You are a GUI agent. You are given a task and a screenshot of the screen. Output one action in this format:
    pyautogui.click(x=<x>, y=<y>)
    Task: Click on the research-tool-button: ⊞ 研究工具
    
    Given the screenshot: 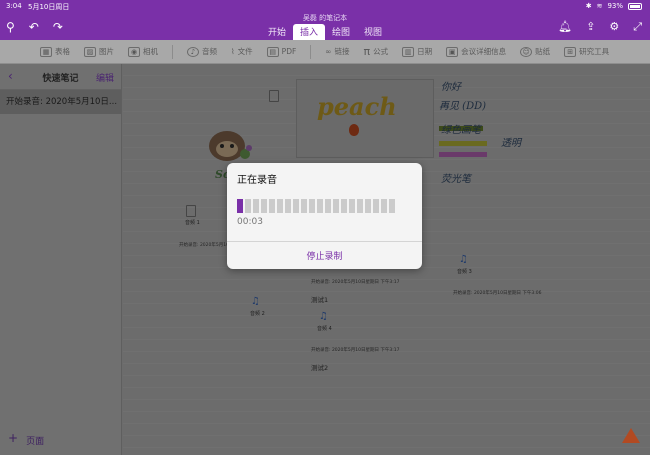 What is the action you would take?
    pyautogui.click(x=586, y=51)
    